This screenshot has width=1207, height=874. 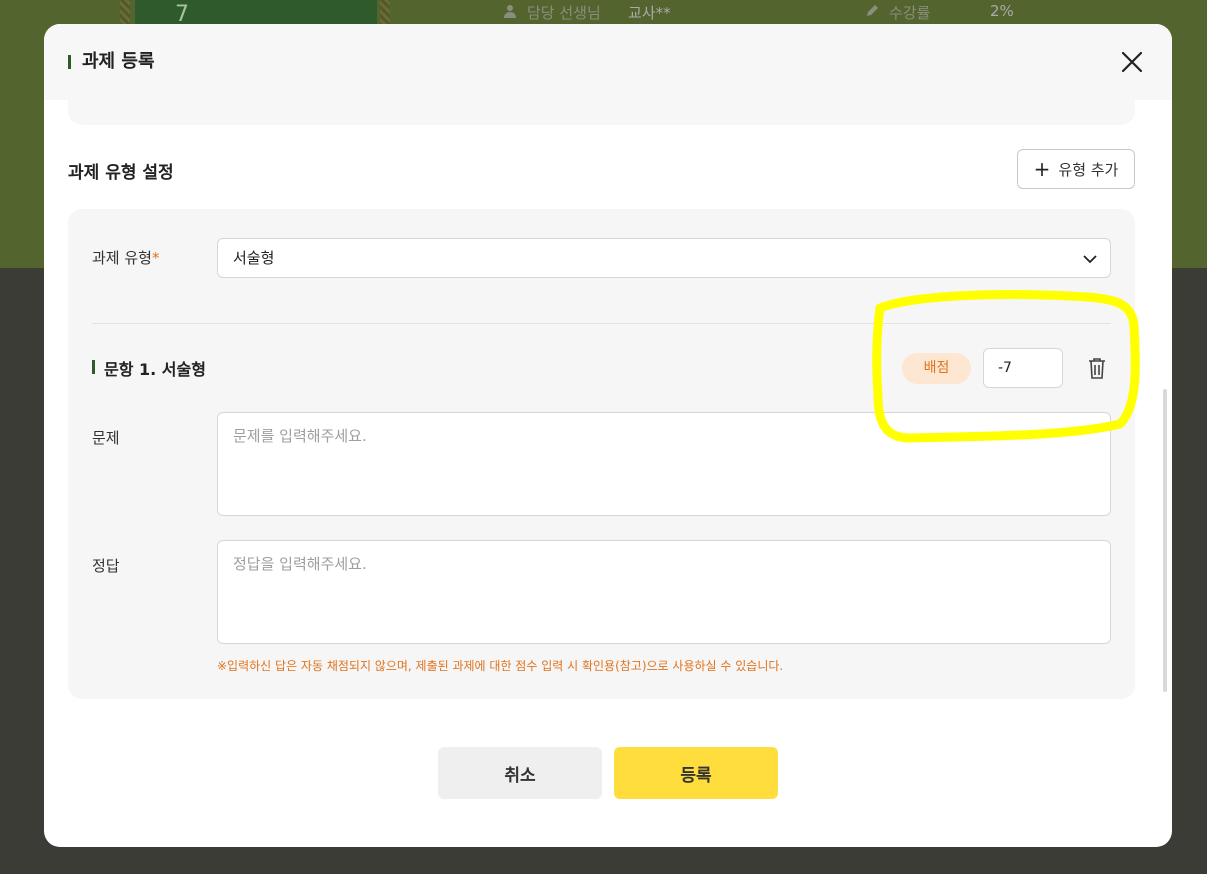 What do you see at coordinates (696, 773) in the screenshot?
I see `submit-button: 등록` at bounding box center [696, 773].